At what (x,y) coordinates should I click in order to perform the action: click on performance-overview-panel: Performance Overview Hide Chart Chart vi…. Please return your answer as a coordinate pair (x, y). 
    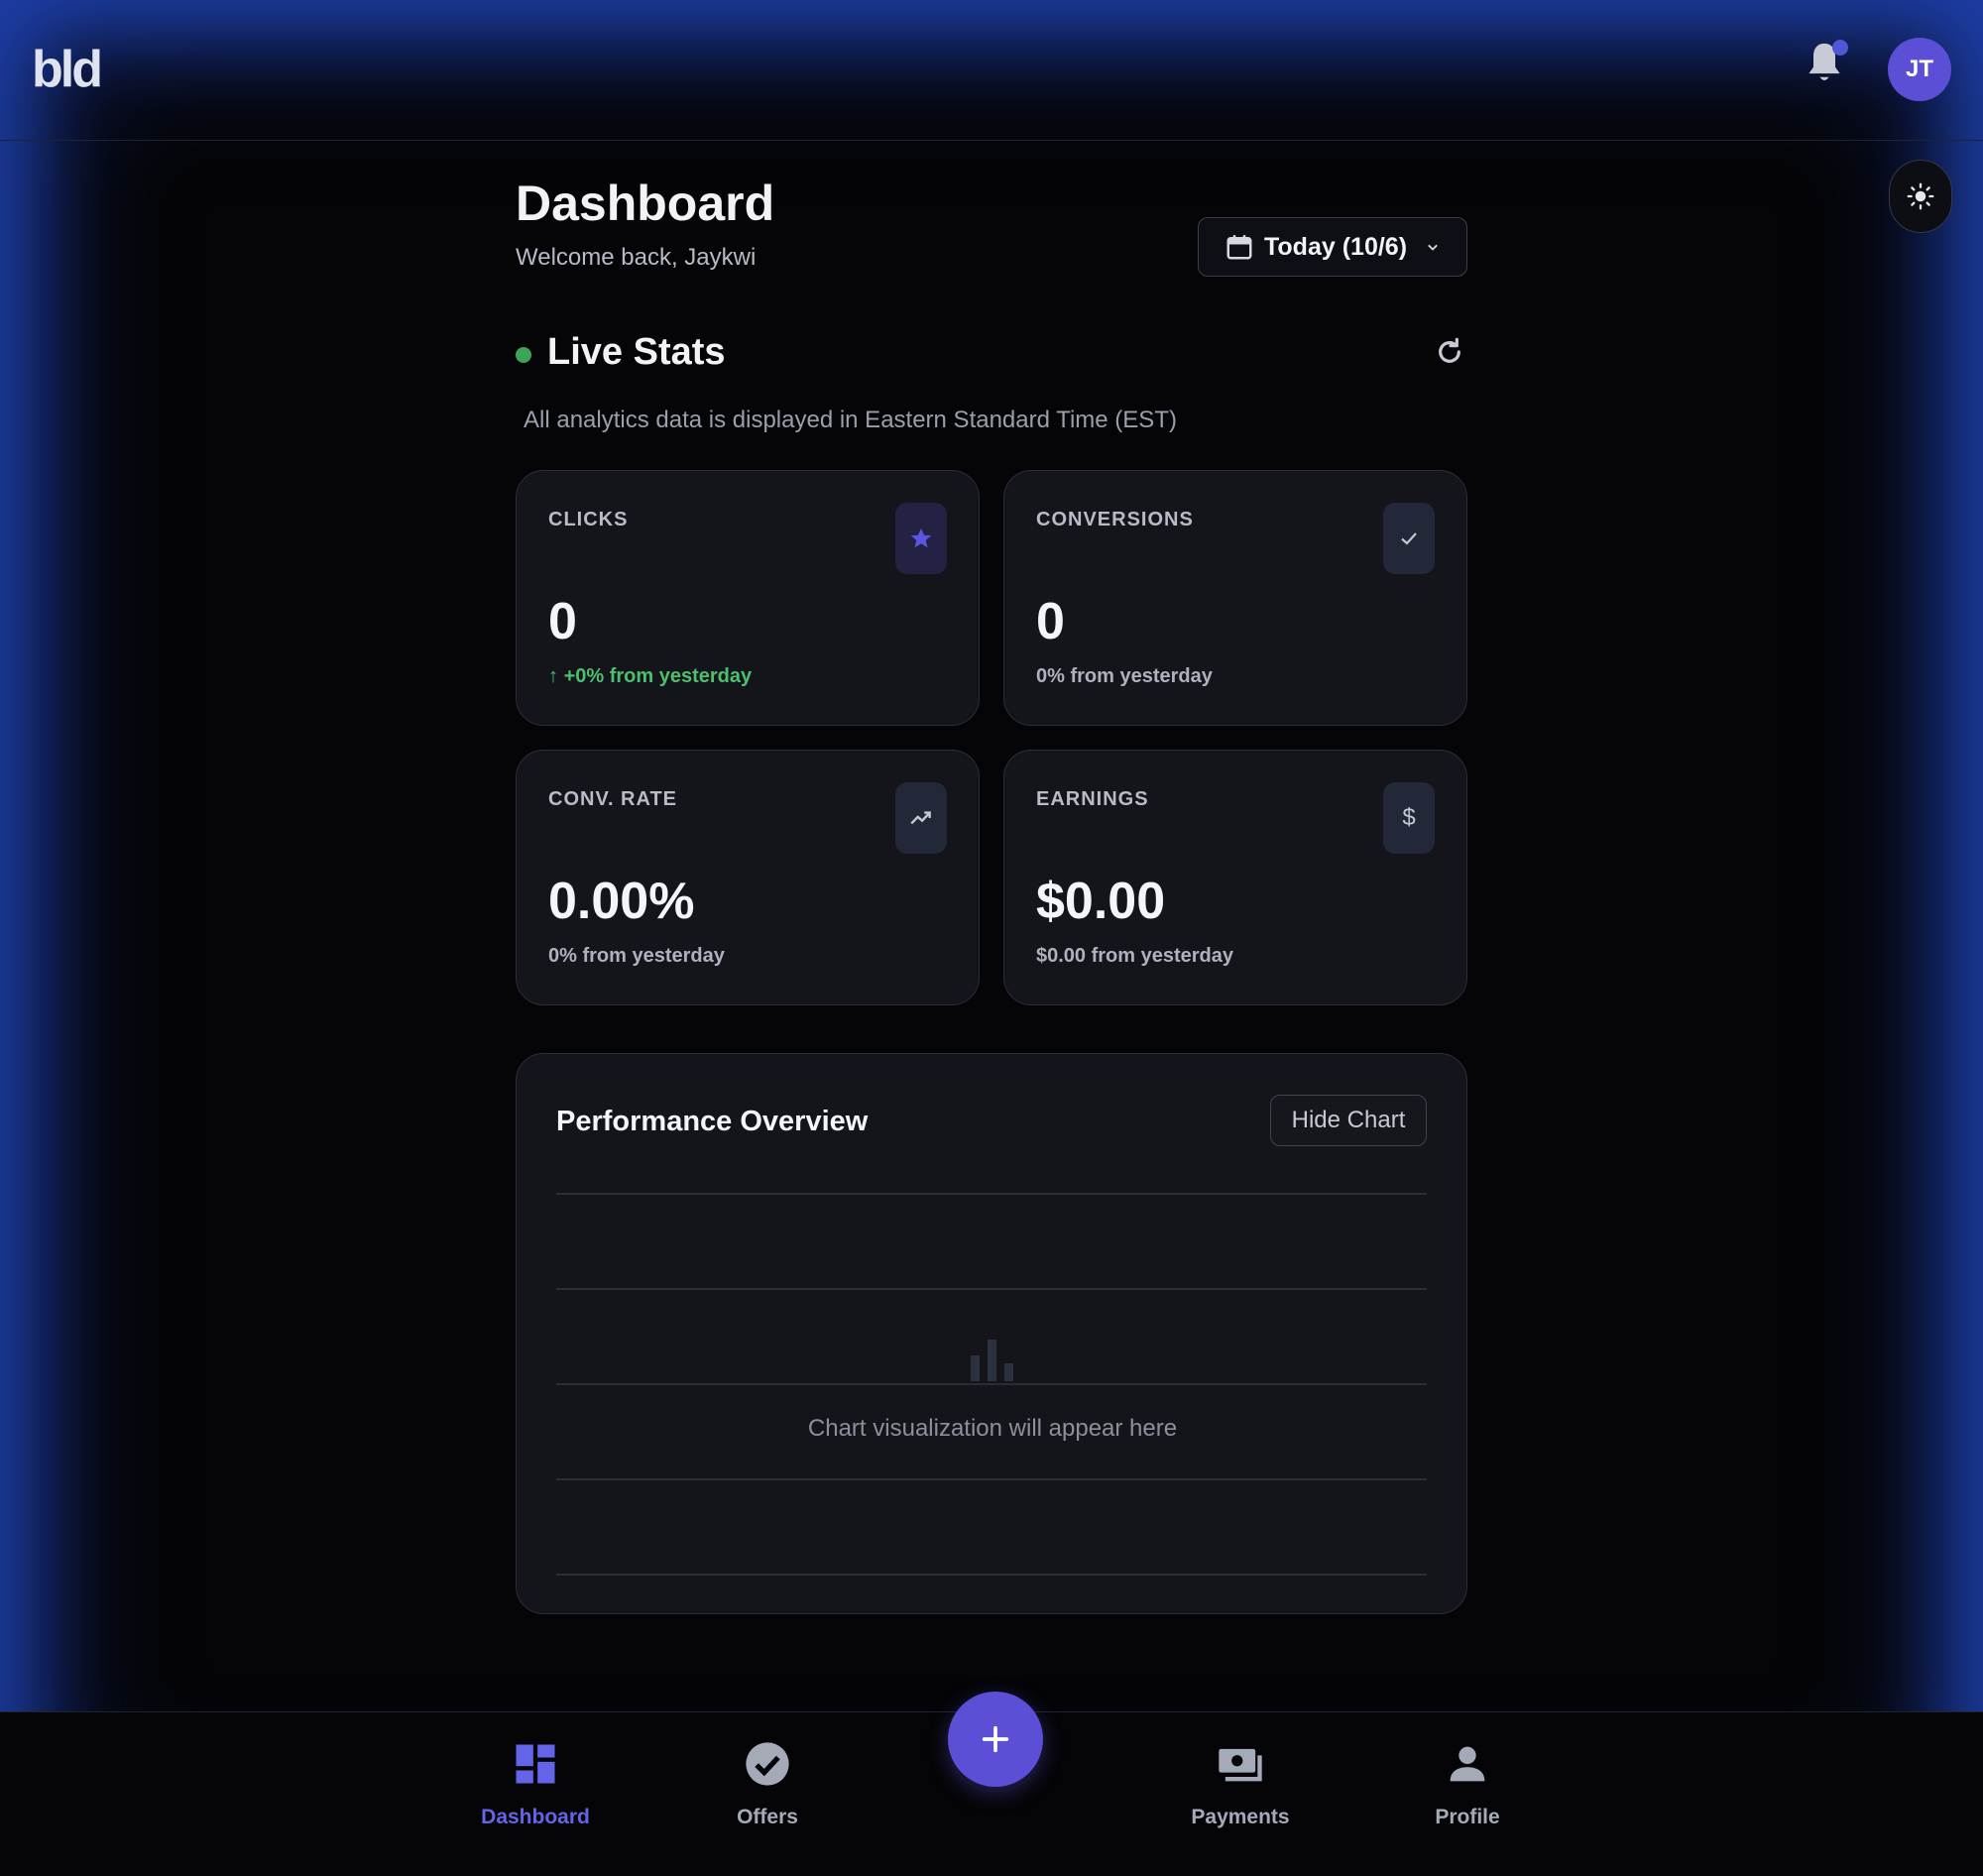
    Looking at the image, I should click on (992, 1333).